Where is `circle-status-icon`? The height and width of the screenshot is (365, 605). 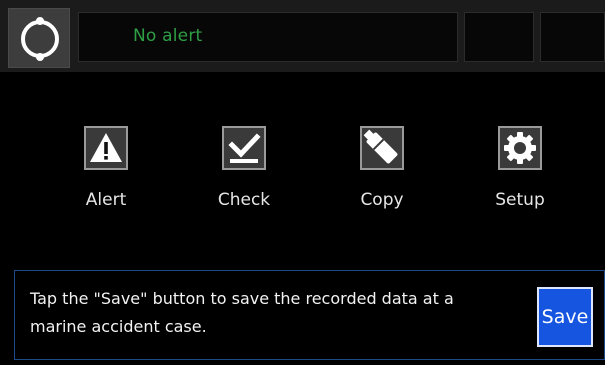 circle-status-icon is located at coordinates (40, 39).